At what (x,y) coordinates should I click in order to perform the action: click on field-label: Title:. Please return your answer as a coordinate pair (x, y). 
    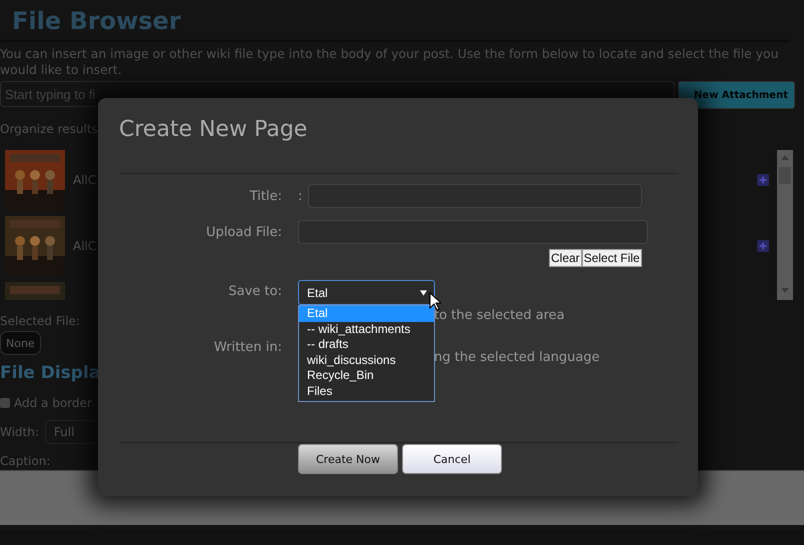
    Looking at the image, I should click on (265, 196).